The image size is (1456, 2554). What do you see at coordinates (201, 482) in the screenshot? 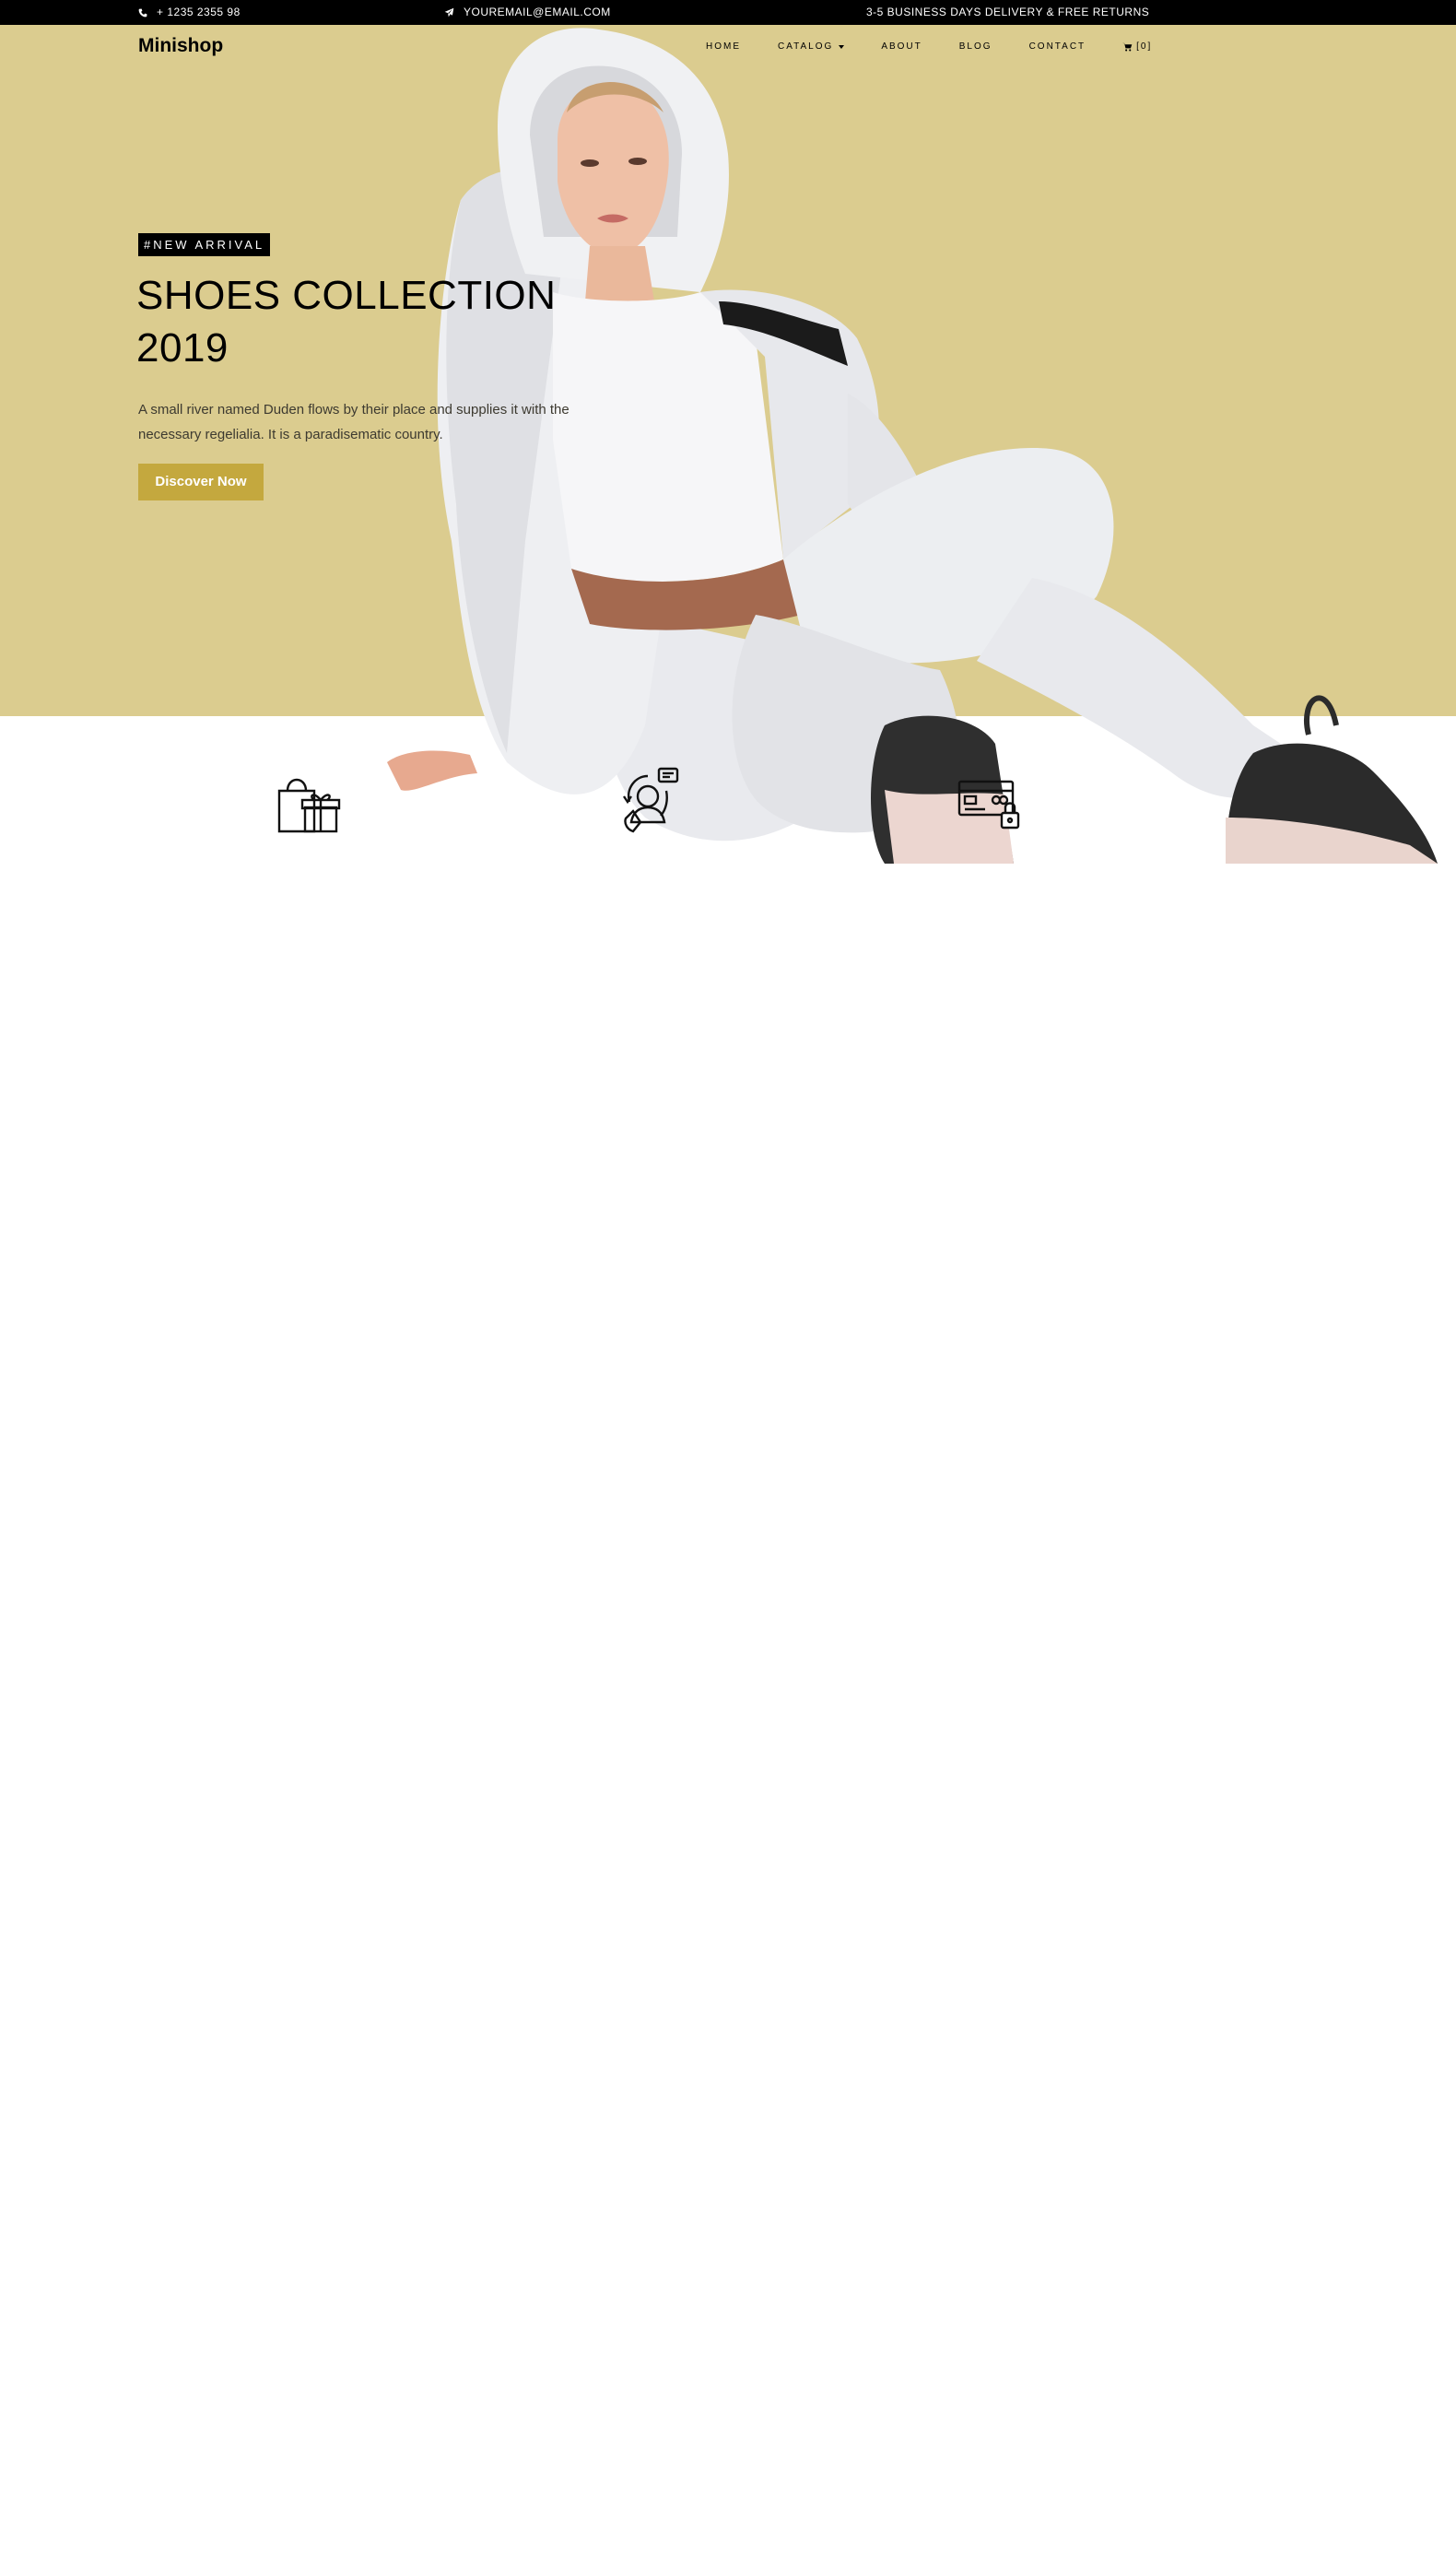
I see `discover-now-button: Discover Now` at bounding box center [201, 482].